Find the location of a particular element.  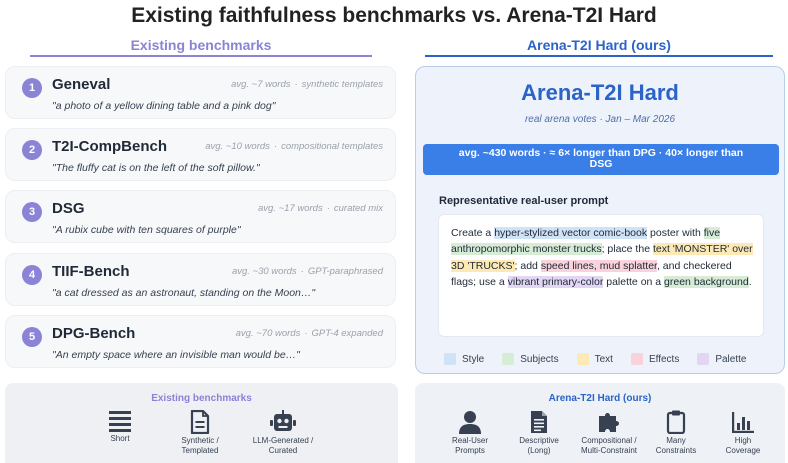

benchmark-source: GPT-paraphrased is located at coordinates (345, 271).